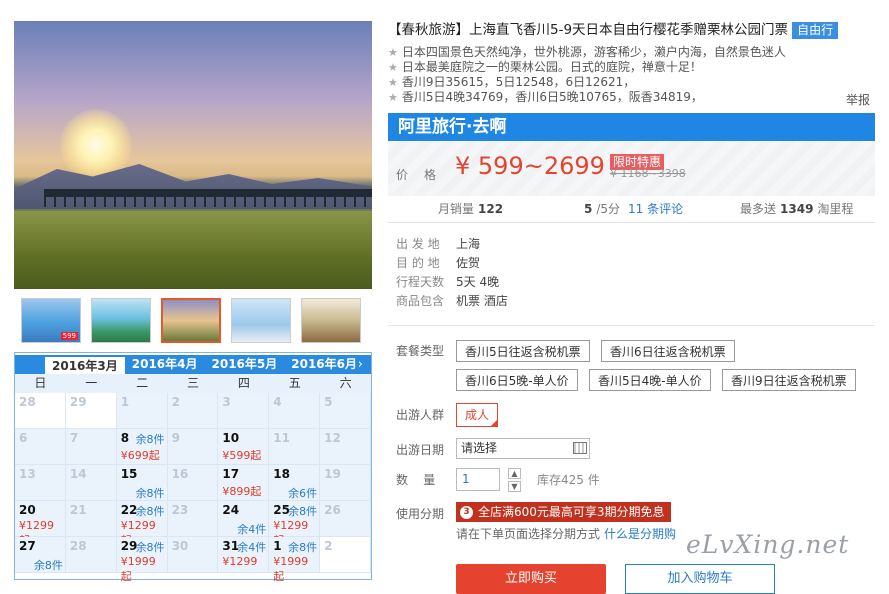 Image resolution: width=889 pixels, height=594 pixels. Describe the element at coordinates (295, 560) in the screenshot. I see `calendar-day: 1 余8件 ¥1999起` at that location.